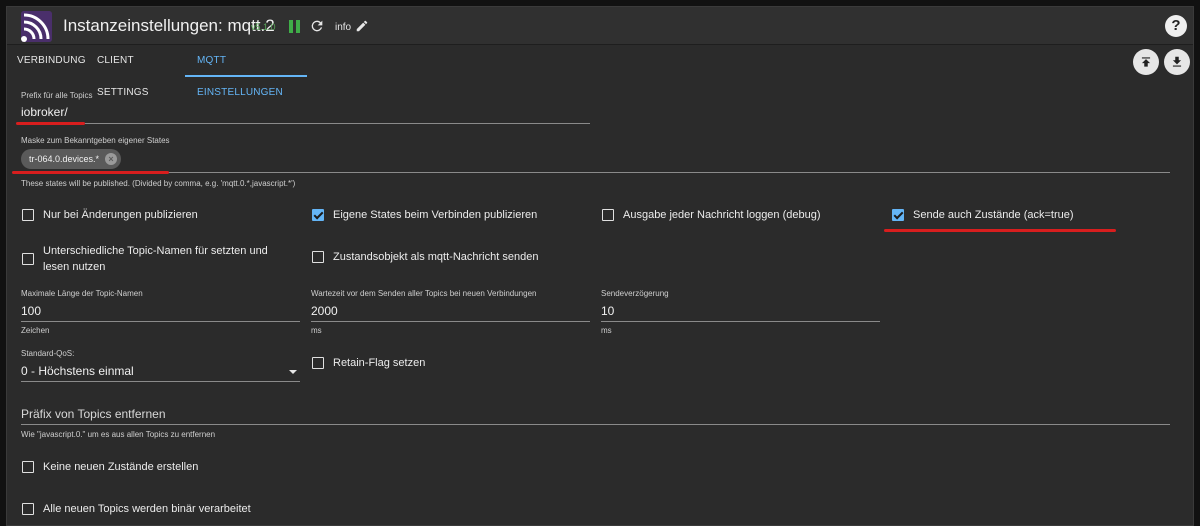 The width and height of the screenshot is (1200, 526). What do you see at coordinates (44, 112) in the screenshot?
I see `prefix-input: iobroker/` at bounding box center [44, 112].